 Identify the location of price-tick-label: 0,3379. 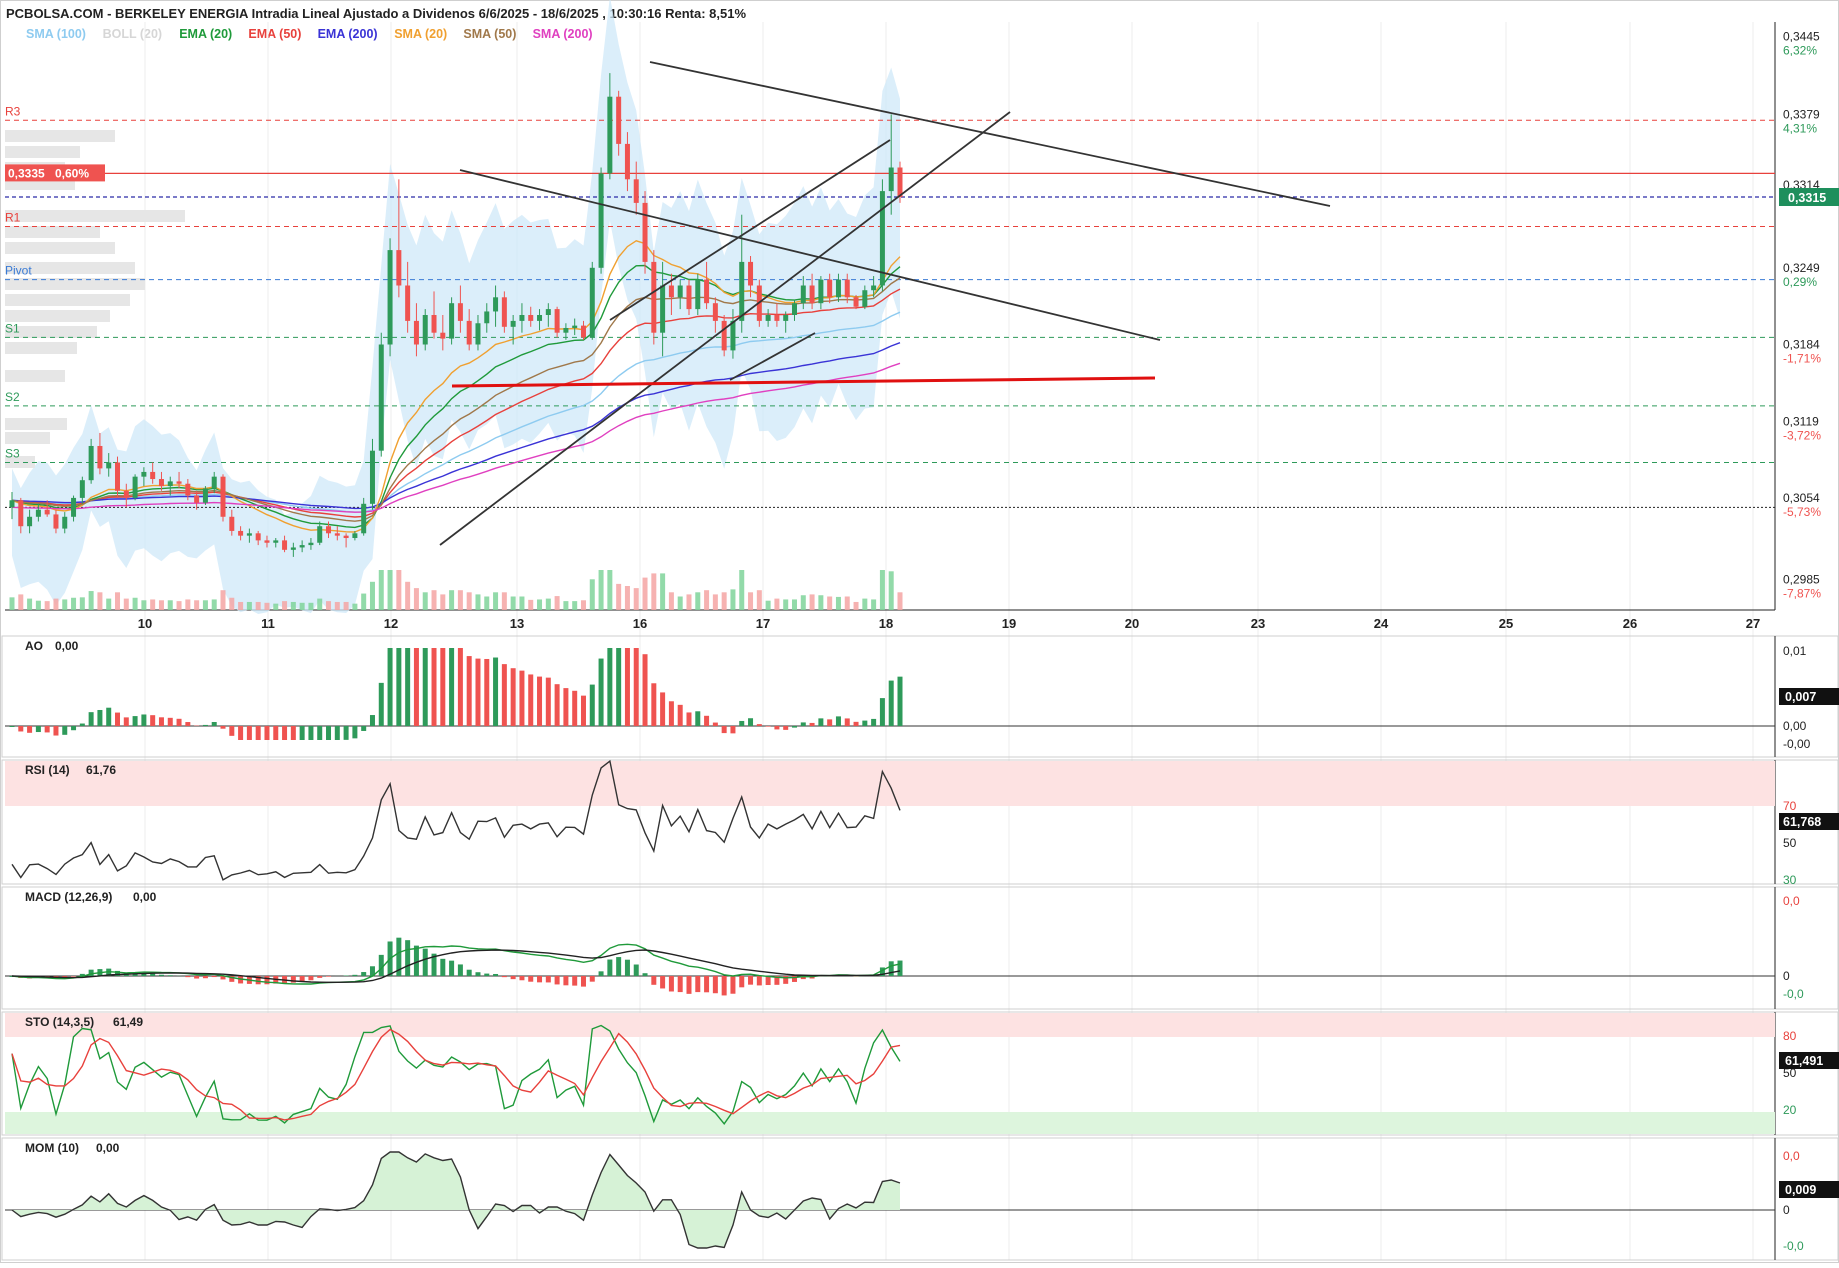
(1801, 114).